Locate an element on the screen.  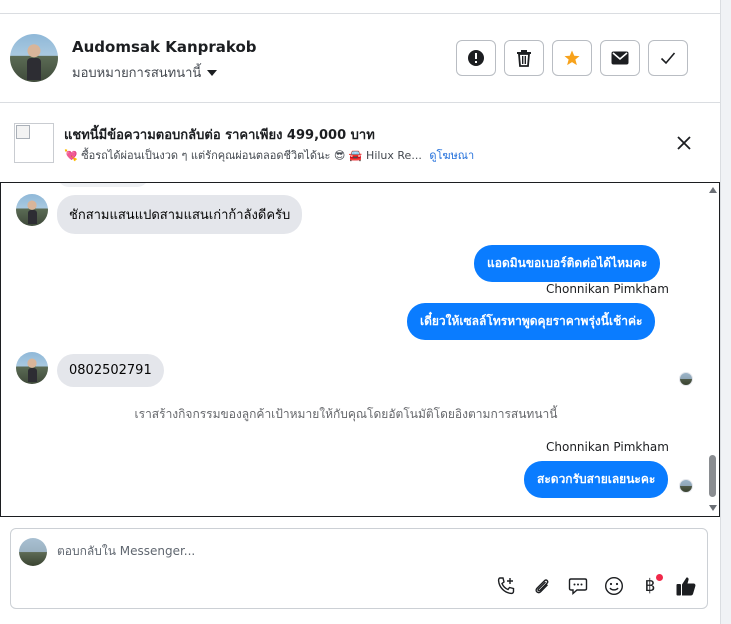
caret-down-icon is located at coordinates (212, 72).